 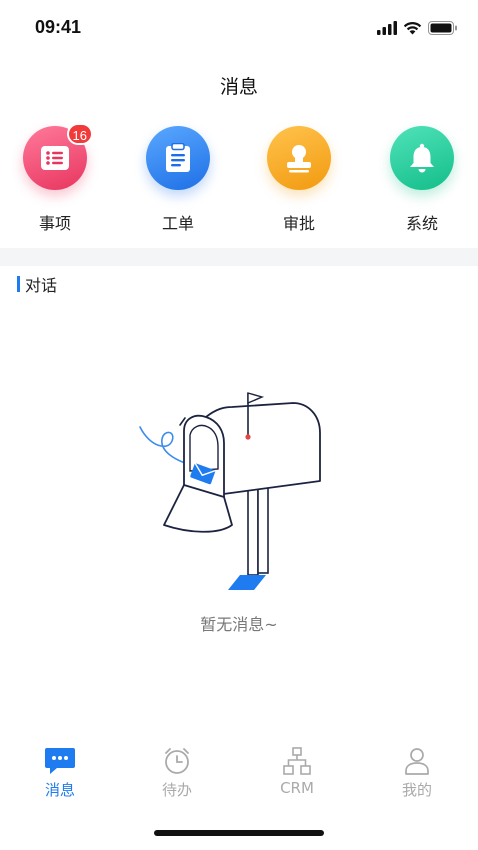 I want to click on work-order-icon-circle, so click(x=178, y=158).